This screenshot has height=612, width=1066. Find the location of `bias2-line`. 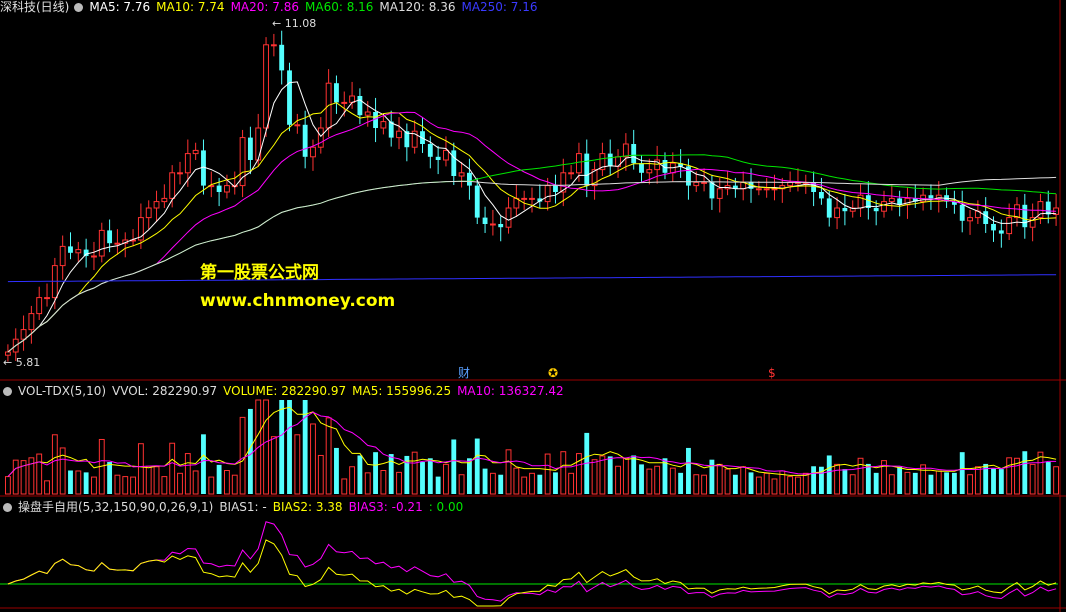

bias2-line is located at coordinates (532, 573).